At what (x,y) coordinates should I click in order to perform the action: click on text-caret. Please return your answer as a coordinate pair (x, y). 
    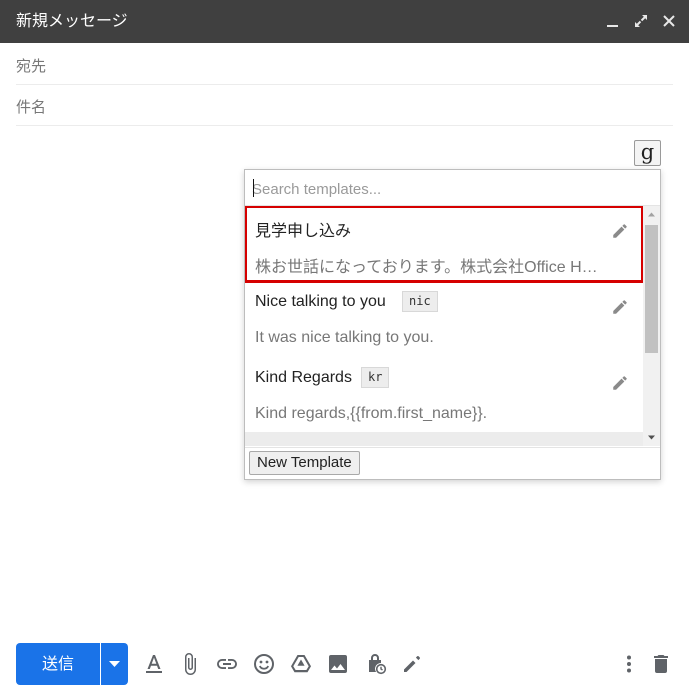
    Looking at the image, I should click on (253, 188).